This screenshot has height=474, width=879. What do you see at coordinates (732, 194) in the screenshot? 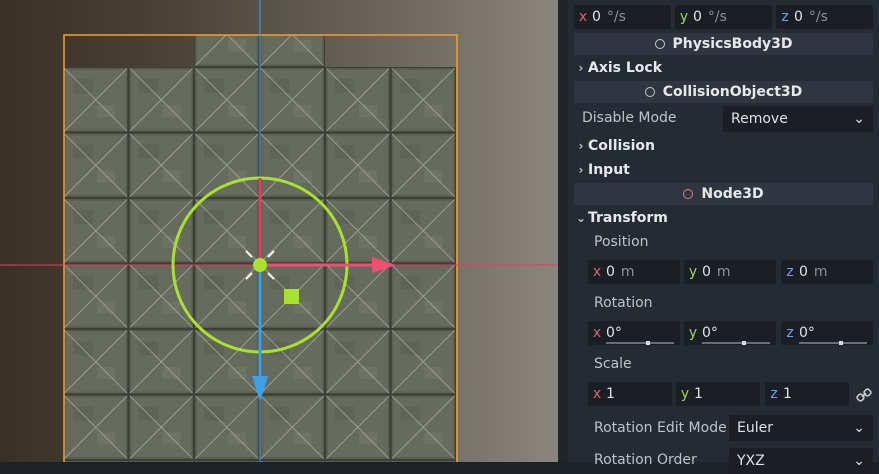
I see `section-title: Node3D` at bounding box center [732, 194].